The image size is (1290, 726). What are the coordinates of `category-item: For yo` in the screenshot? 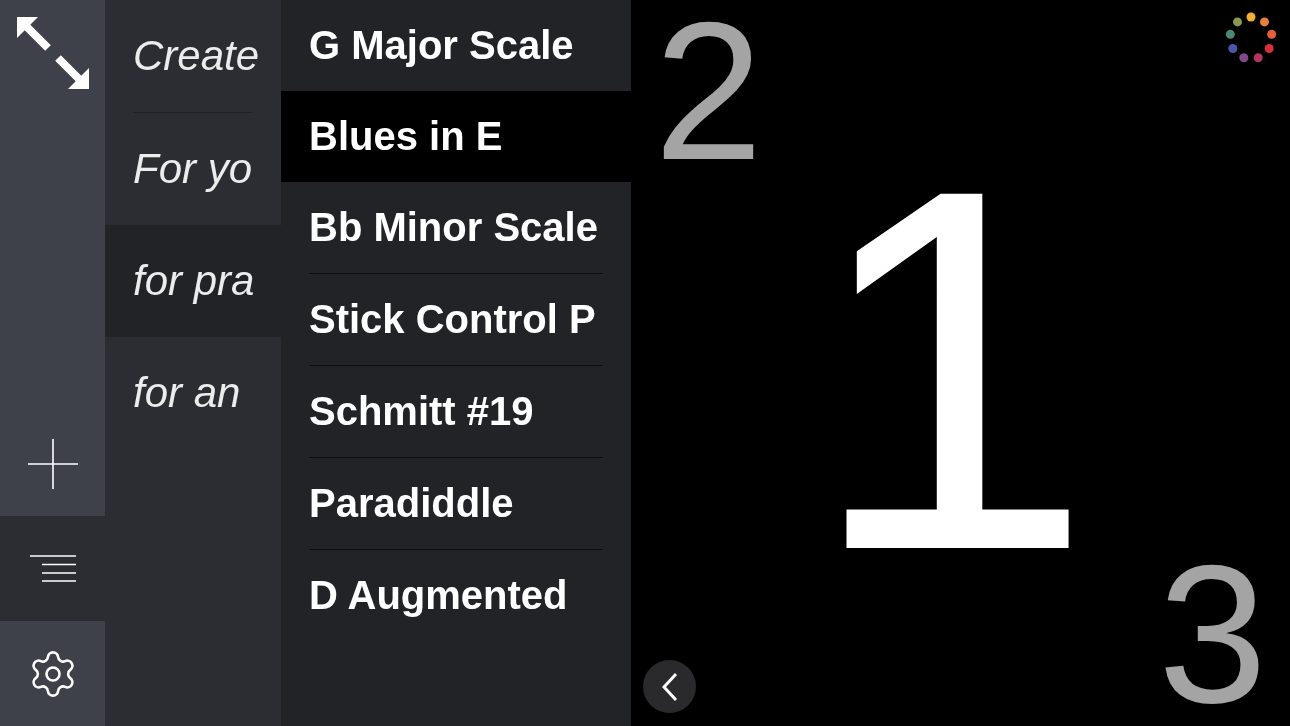 It's located at (193, 169).